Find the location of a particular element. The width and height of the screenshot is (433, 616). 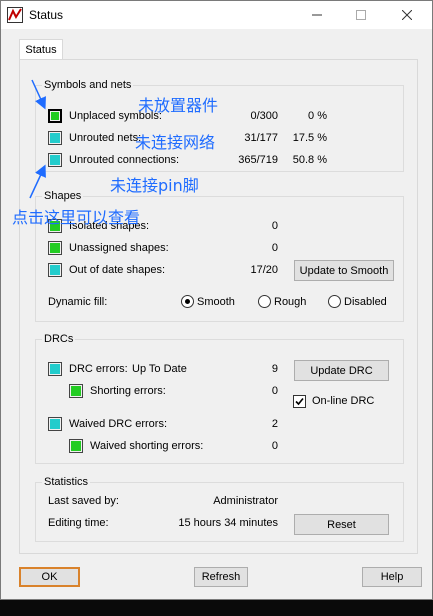

out-of-date-shapes-label: Out of date shapes: is located at coordinates (117, 270).